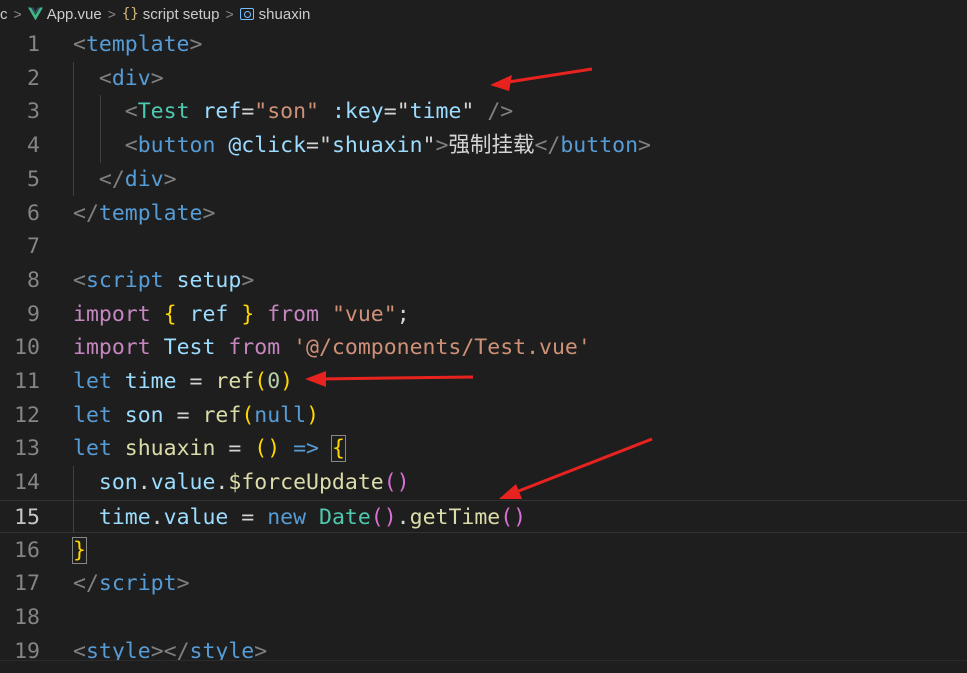 This screenshot has height=673, width=967. Describe the element at coordinates (284, 14) in the screenshot. I see `breadcrumb-symbol-label: shuaxin` at that location.